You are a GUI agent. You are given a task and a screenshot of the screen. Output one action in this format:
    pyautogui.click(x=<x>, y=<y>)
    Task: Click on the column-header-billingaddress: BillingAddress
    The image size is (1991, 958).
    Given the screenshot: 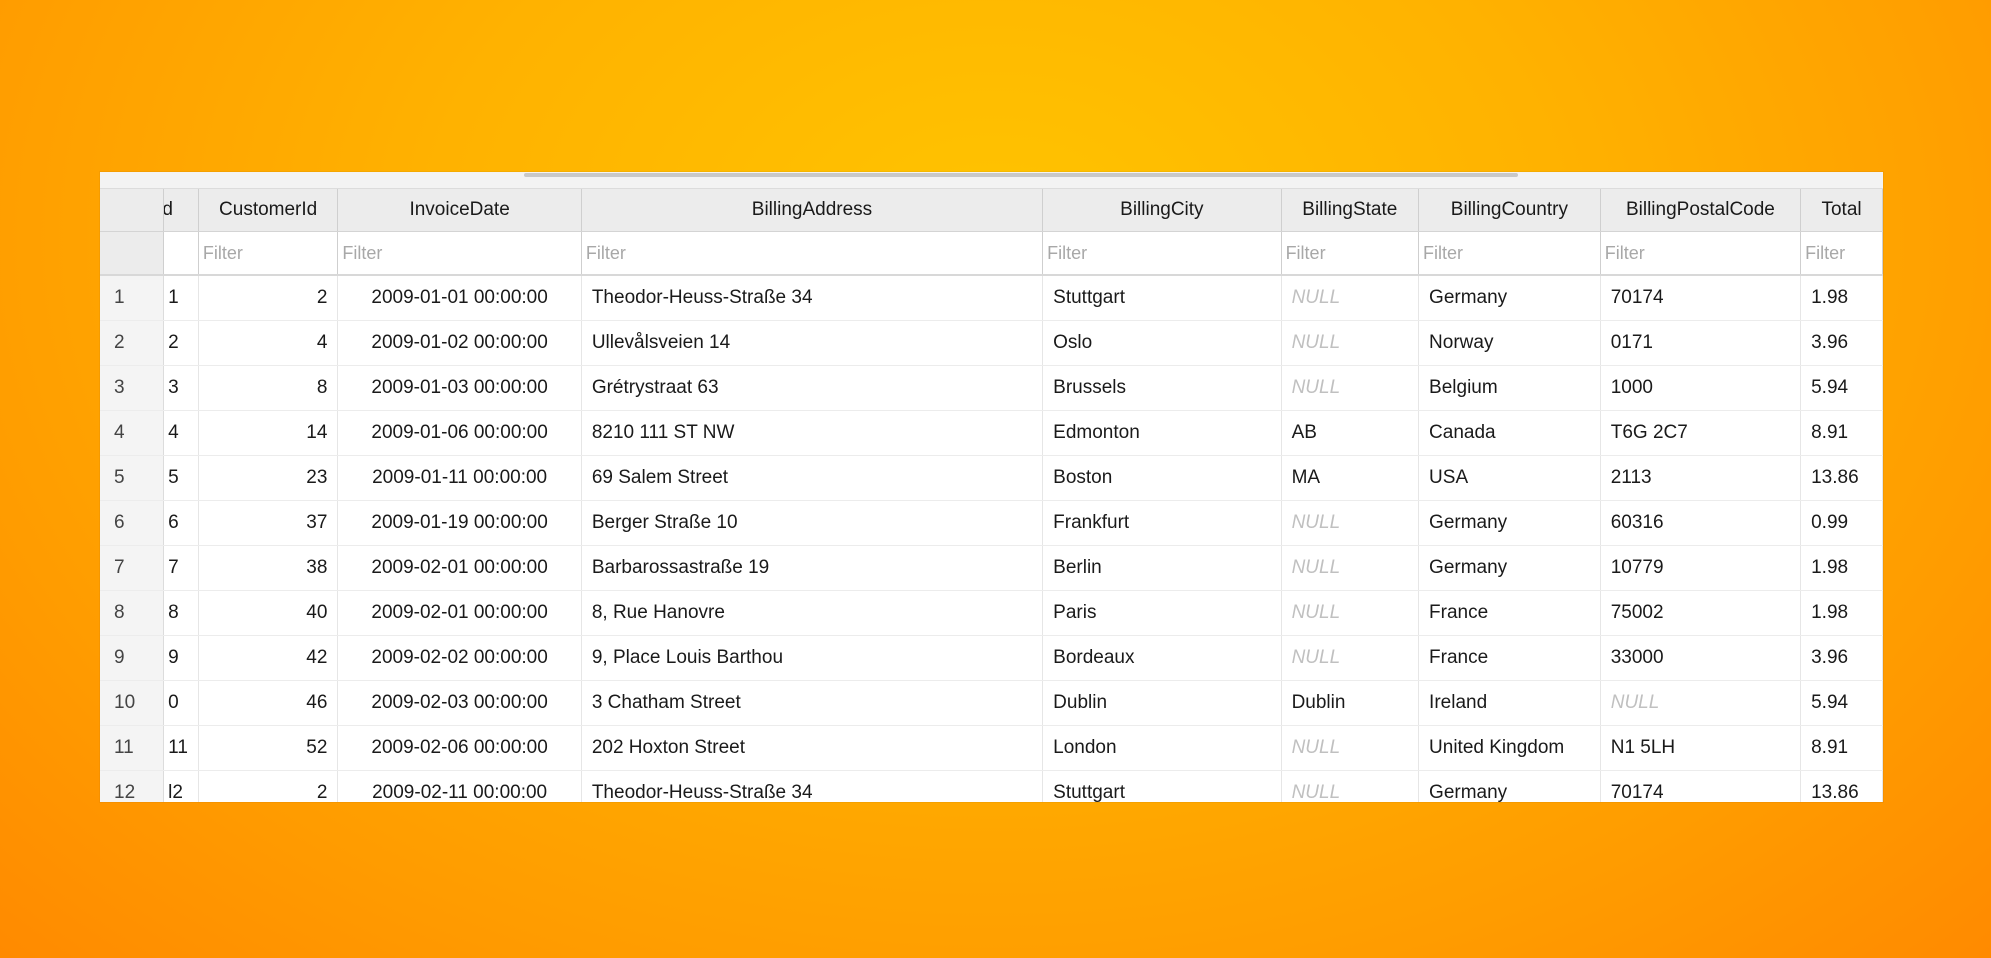 What is the action you would take?
    pyautogui.click(x=812, y=210)
    